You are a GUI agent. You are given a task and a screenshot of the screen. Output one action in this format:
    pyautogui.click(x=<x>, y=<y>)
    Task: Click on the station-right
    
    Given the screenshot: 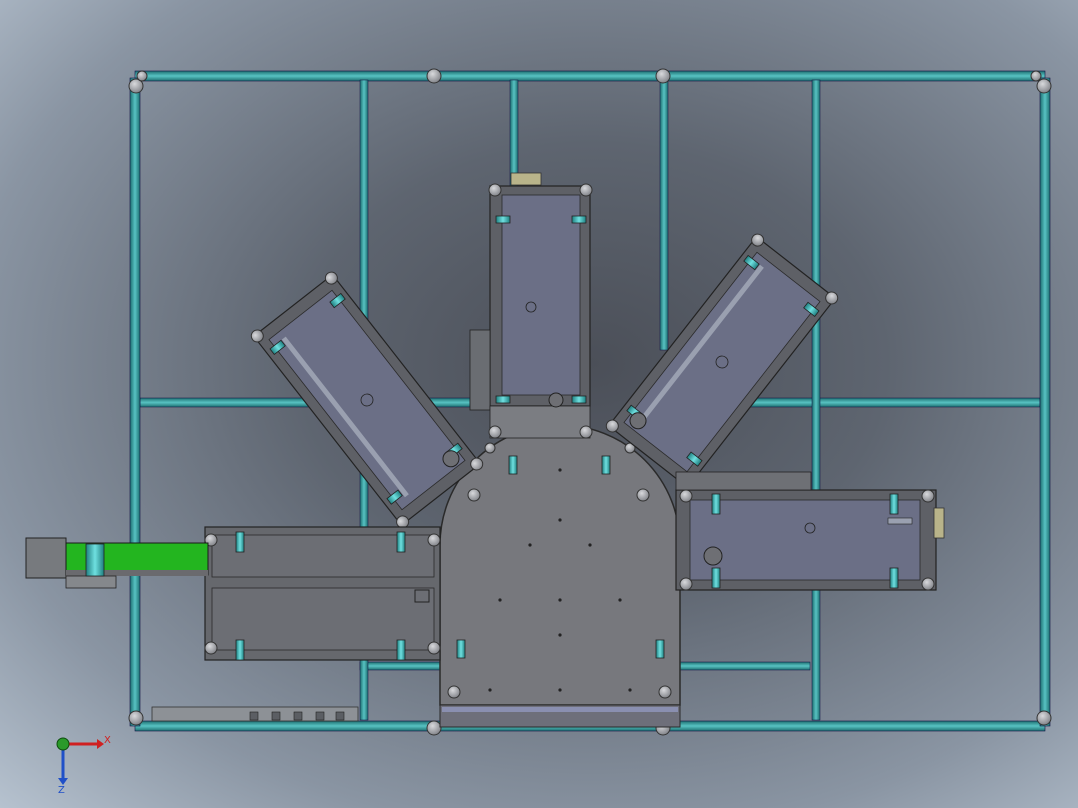 What is the action you would take?
    pyautogui.click(x=810, y=531)
    